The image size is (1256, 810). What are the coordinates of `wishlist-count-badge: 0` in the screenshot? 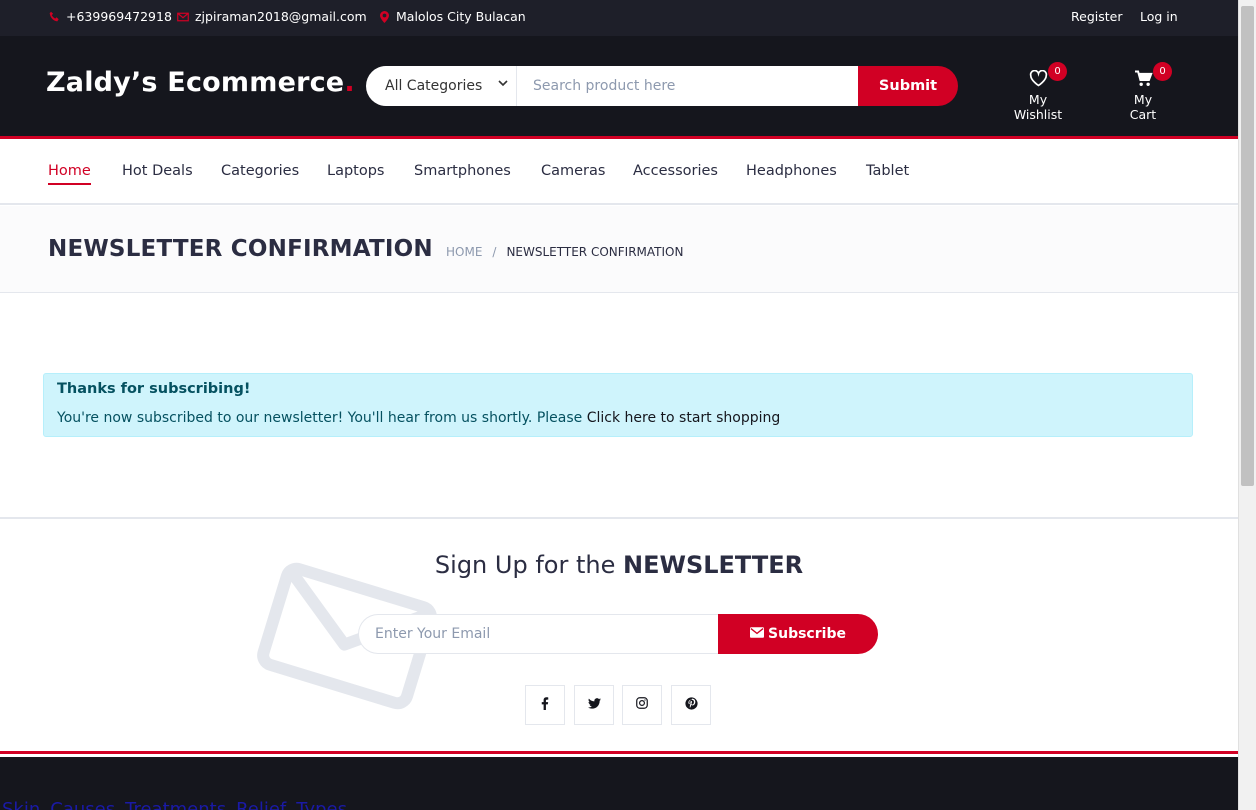 It's located at (1057, 71).